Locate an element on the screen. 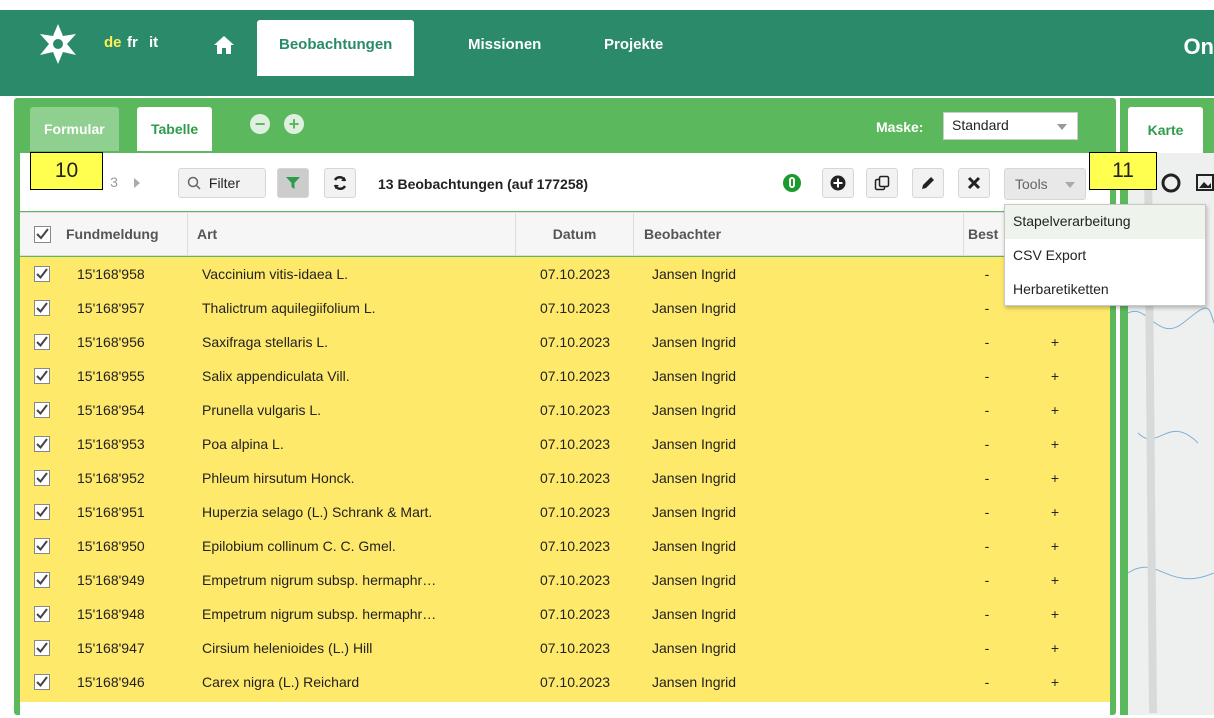  menu-item-herbaretiketten: Herbaretiketten is located at coordinates (1105, 290).